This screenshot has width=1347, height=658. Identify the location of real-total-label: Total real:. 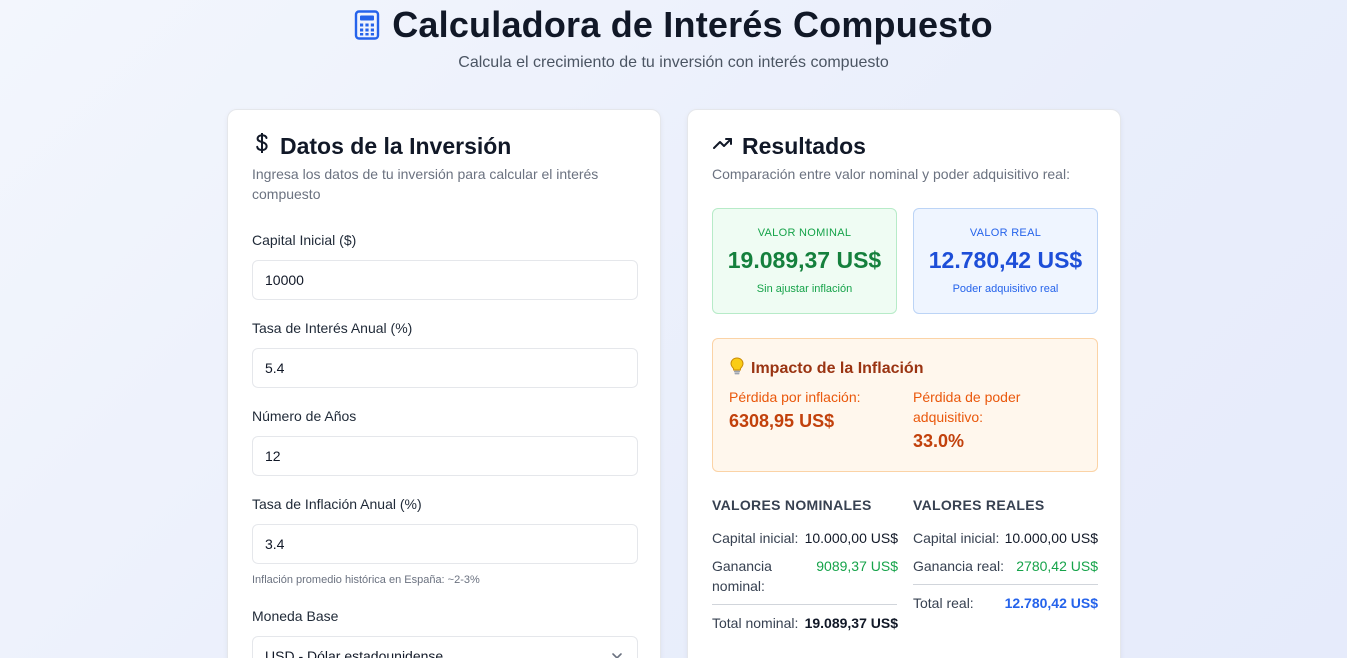
(943, 603).